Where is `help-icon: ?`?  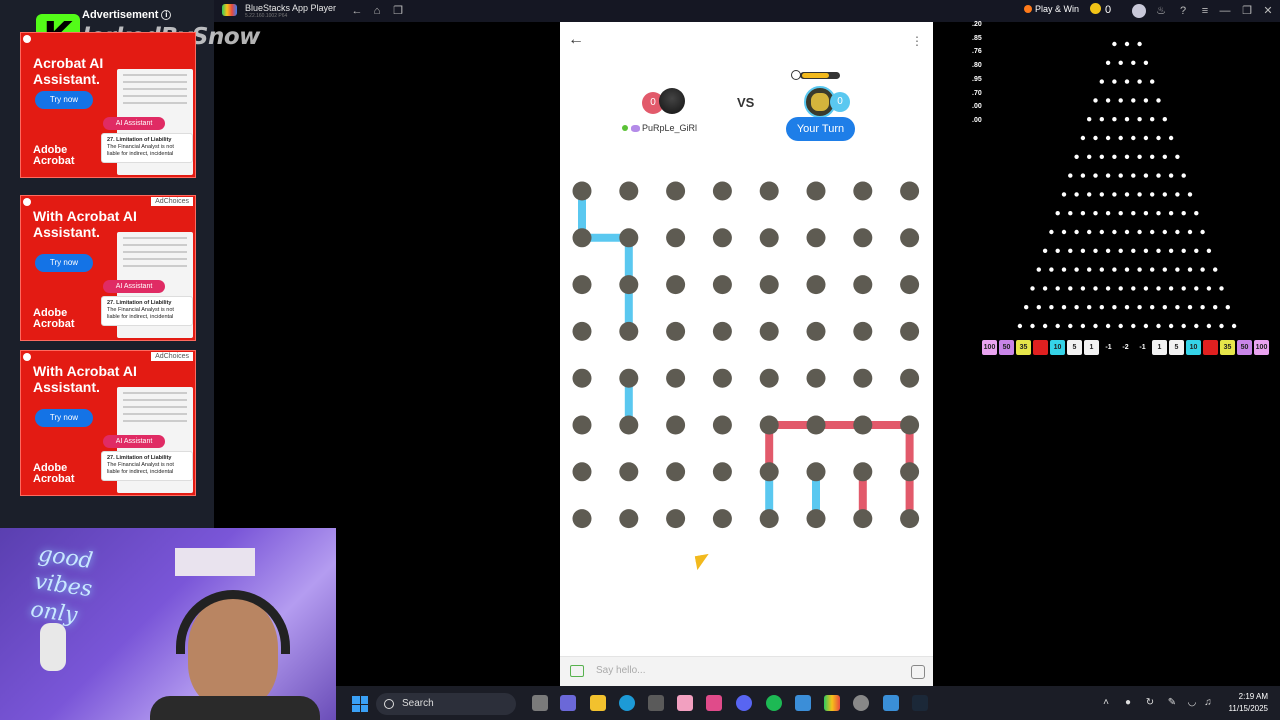
help-icon: ? is located at coordinates (1183, 11).